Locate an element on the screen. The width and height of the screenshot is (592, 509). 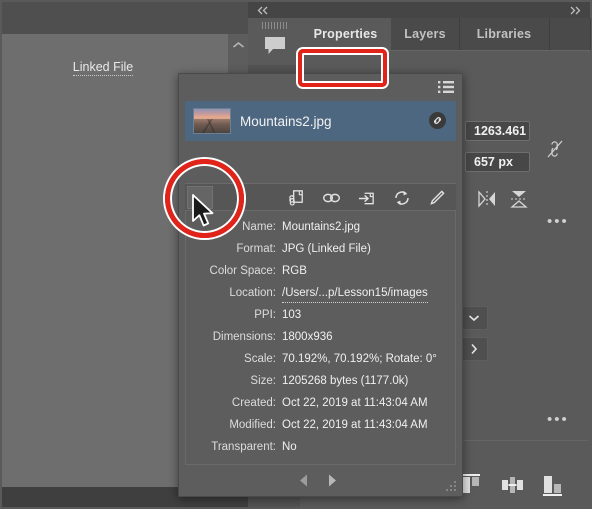
linked-chain-badge-icon is located at coordinates (437, 120).